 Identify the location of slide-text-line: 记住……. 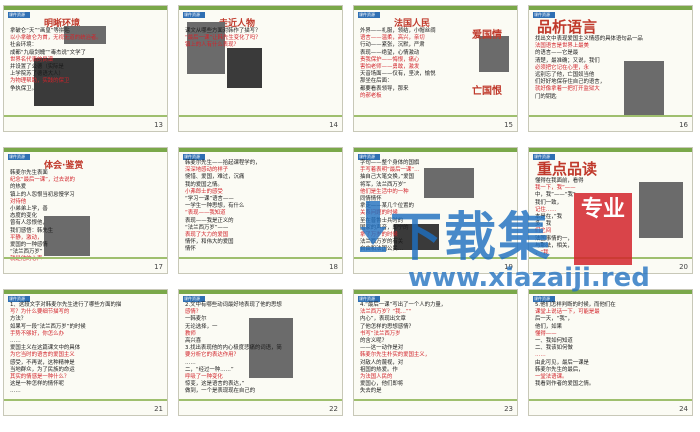
(546, 209).